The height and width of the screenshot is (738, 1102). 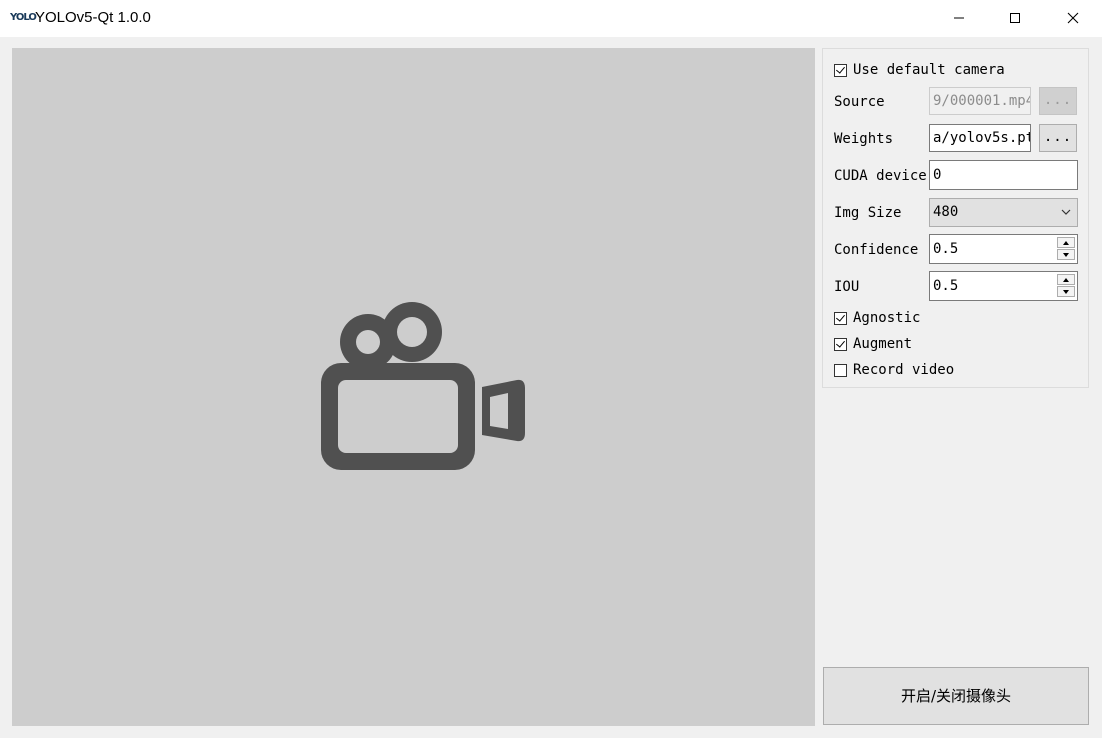 What do you see at coordinates (1003, 286) in the screenshot?
I see `iou-spinbox: 0.5` at bounding box center [1003, 286].